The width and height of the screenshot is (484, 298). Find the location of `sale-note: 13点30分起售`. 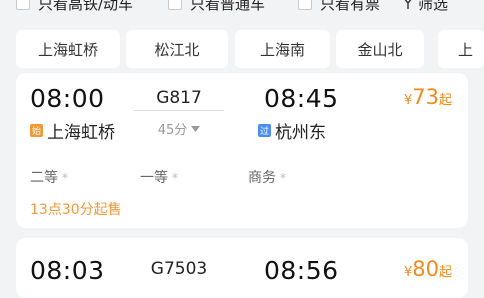

sale-note: 13点30分起售 is located at coordinates (76, 210).